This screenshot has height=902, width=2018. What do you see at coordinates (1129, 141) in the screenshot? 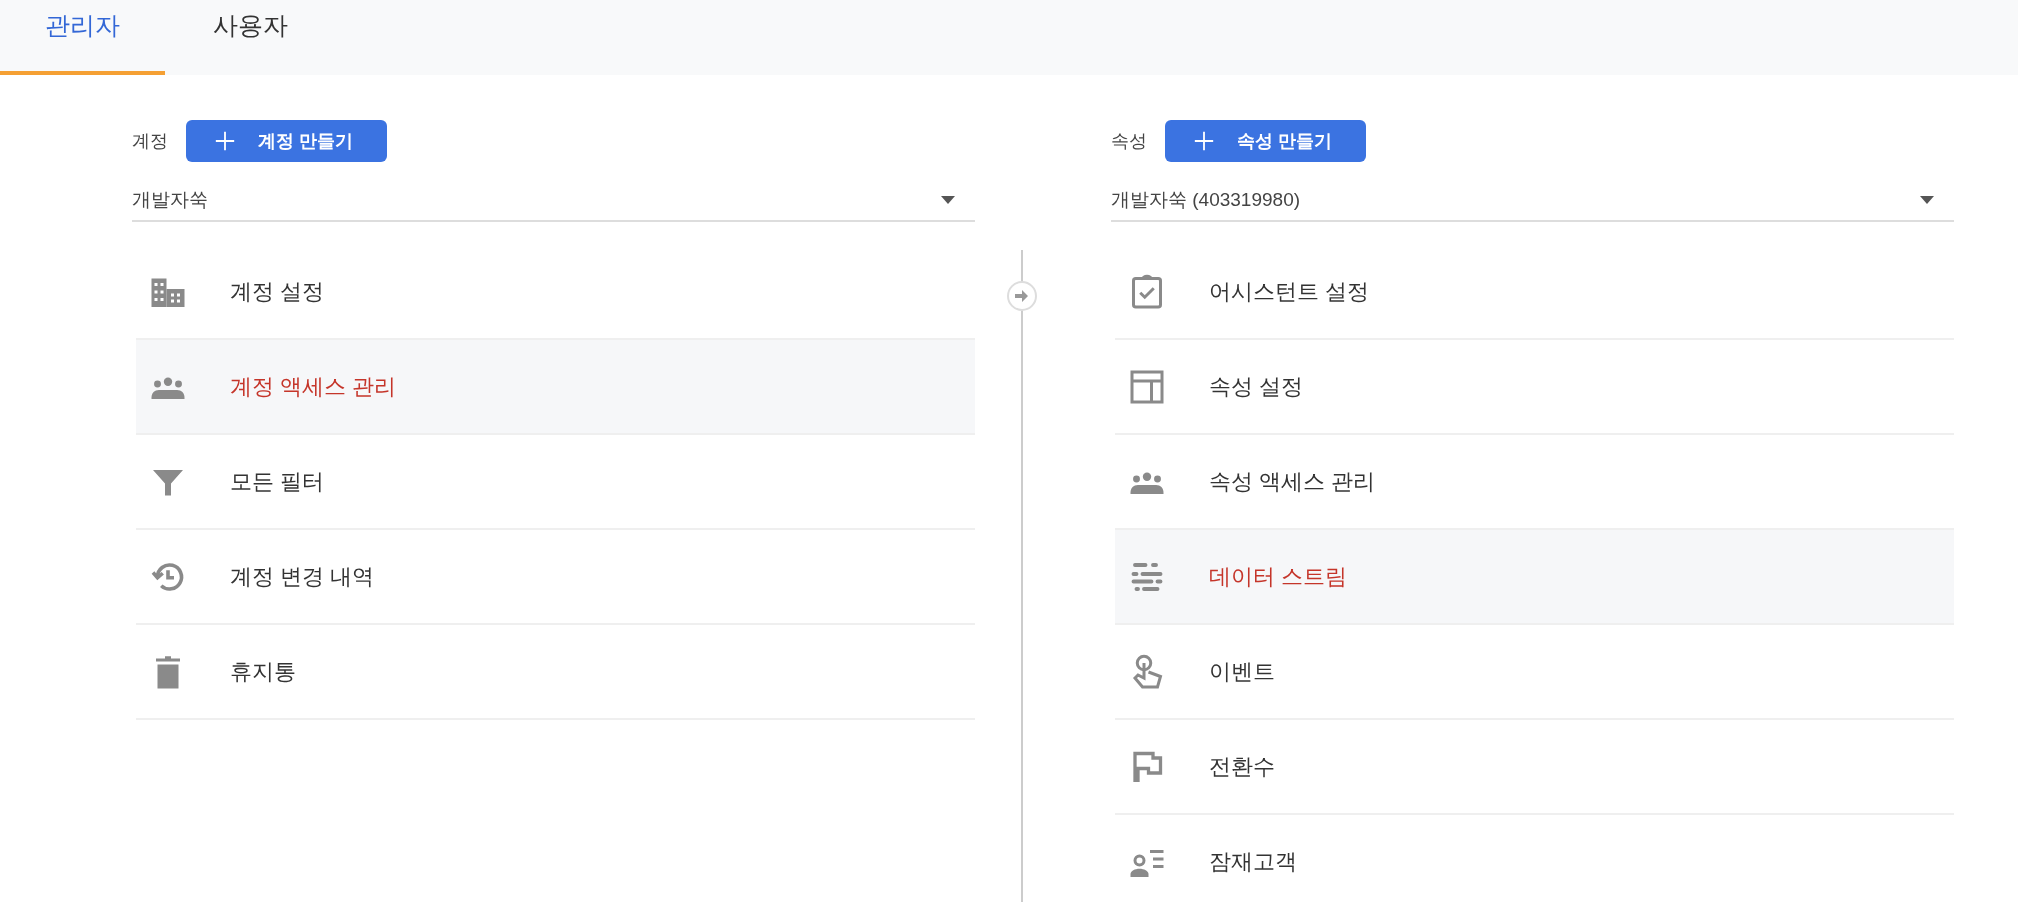
I see `column-label: 속성` at bounding box center [1129, 141].